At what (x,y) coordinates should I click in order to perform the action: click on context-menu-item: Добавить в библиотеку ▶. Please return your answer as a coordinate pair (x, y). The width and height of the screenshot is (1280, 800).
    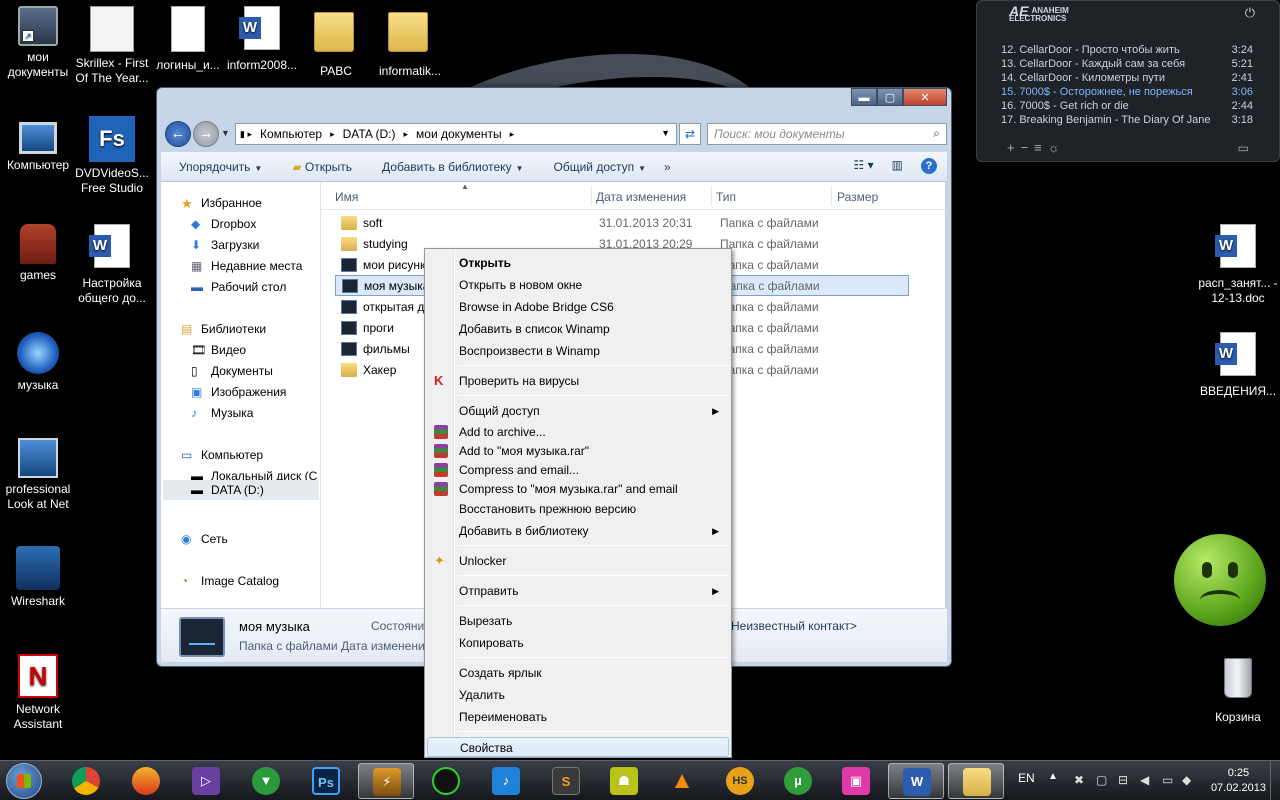
    Looking at the image, I should click on (578, 531).